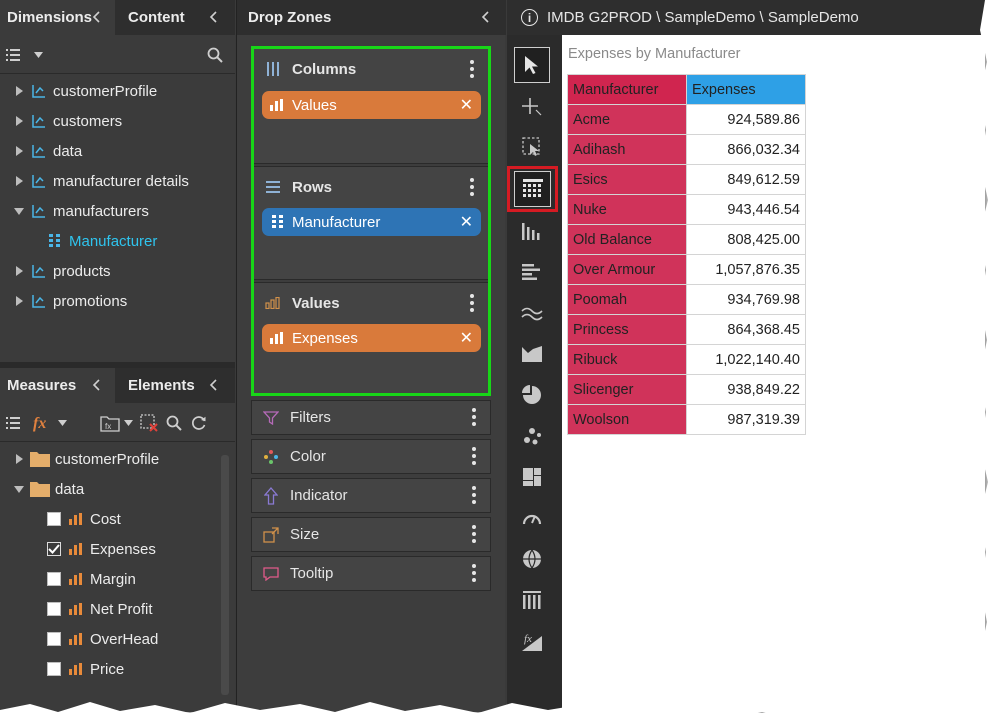  I want to click on grid-tool-highlight, so click(532, 189).